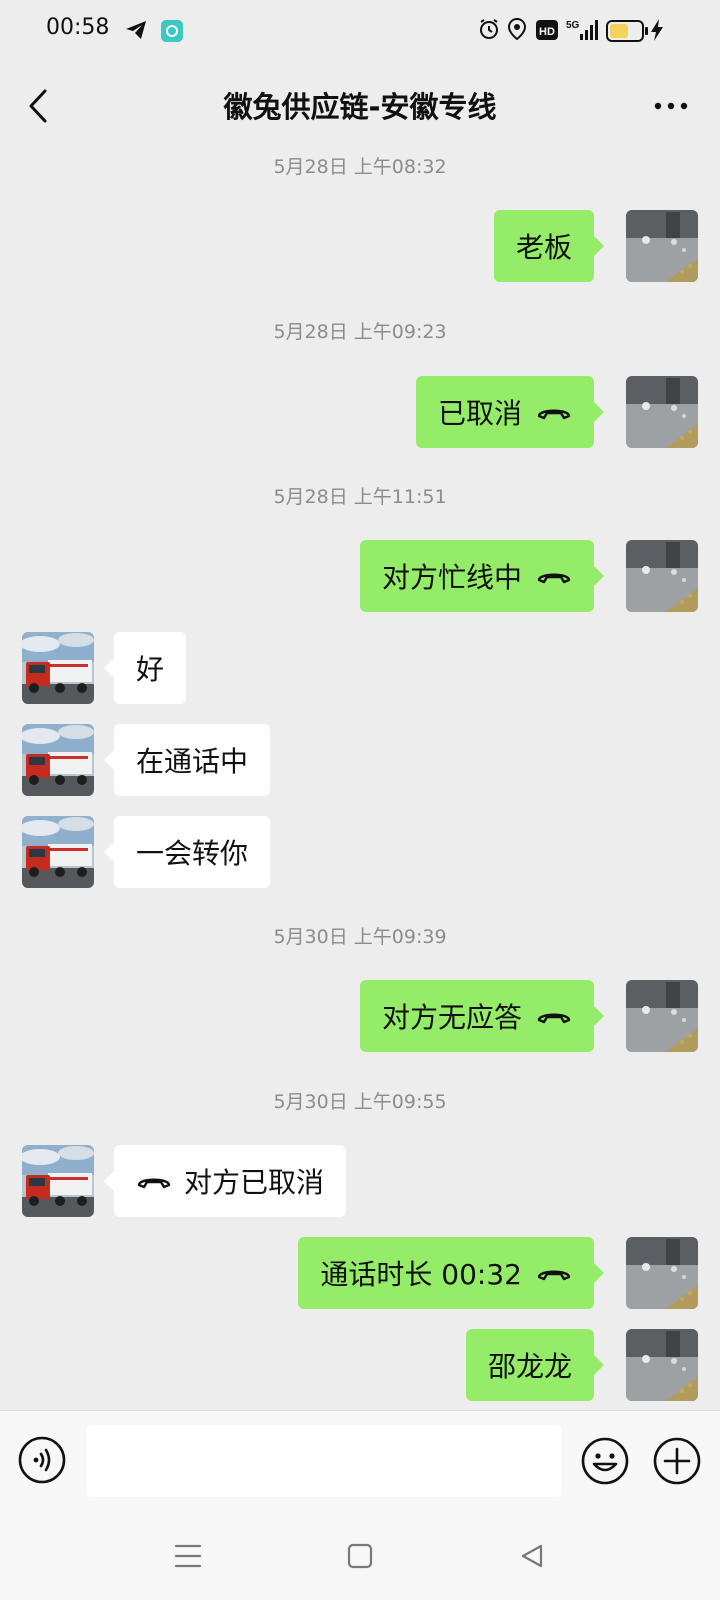  Describe the element at coordinates (360, 497) in the screenshot. I see `timestamp: 5月28日 上午11:51` at that location.